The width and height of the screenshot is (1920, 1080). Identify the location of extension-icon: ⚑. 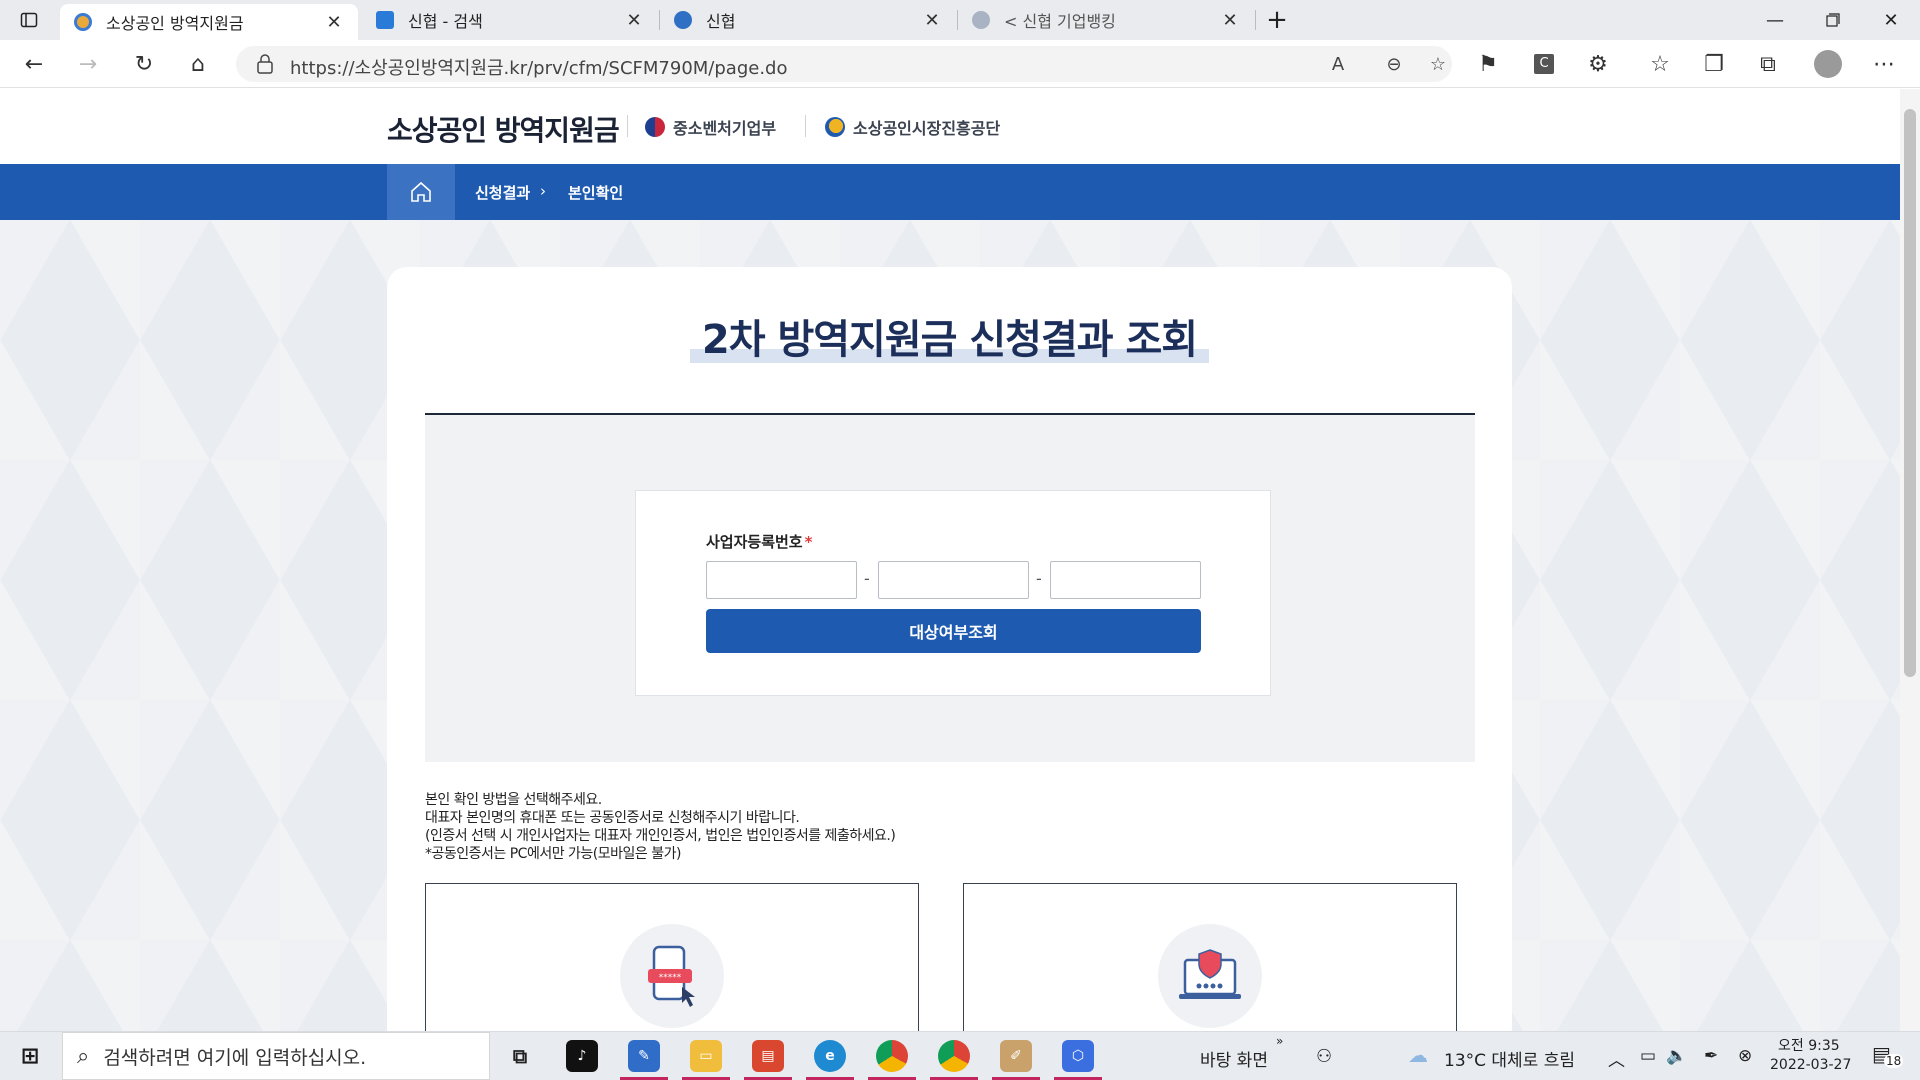
(1488, 64).